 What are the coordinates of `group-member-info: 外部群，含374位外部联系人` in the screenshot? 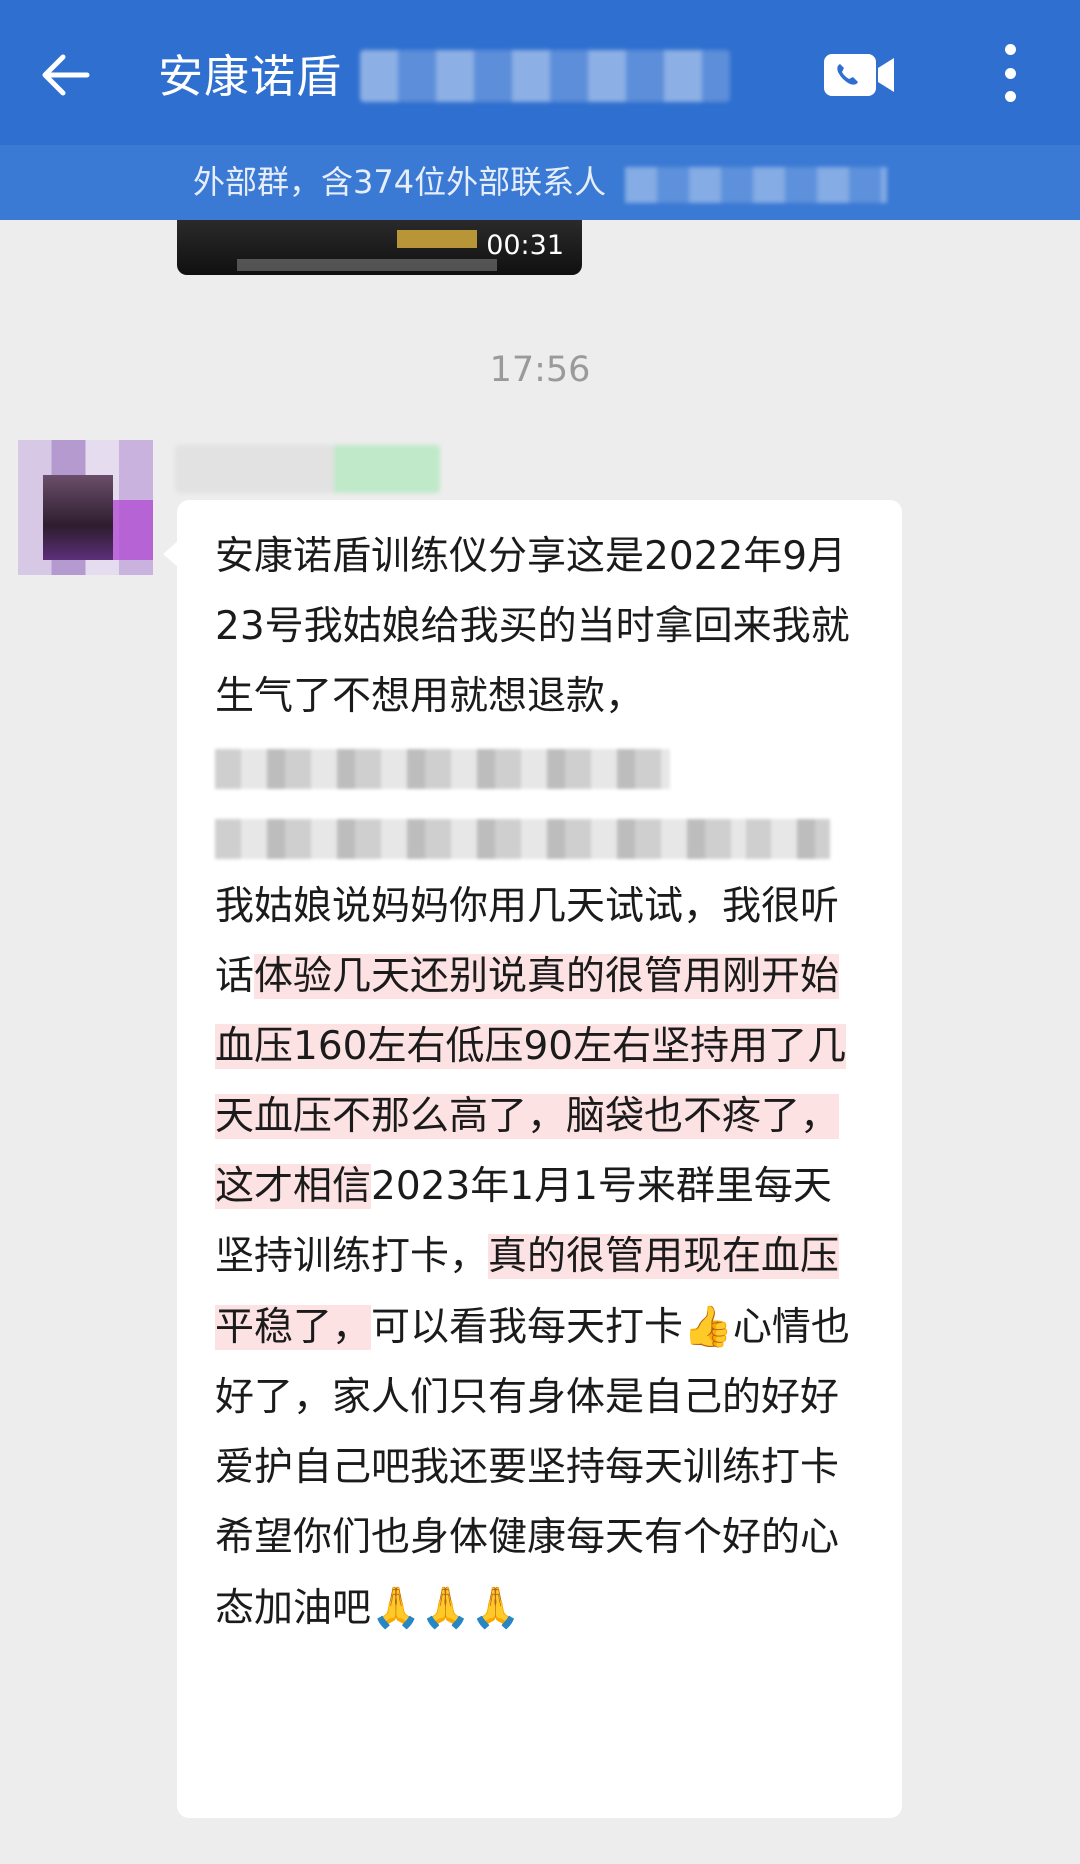 It's located at (400, 182).